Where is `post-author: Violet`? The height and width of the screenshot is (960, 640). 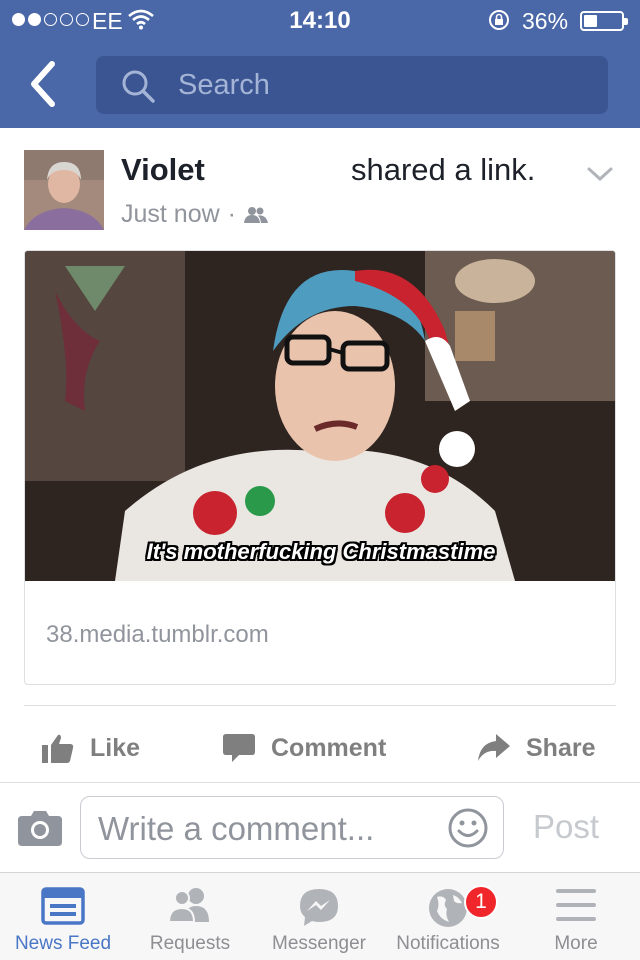 post-author: Violet is located at coordinates (163, 170).